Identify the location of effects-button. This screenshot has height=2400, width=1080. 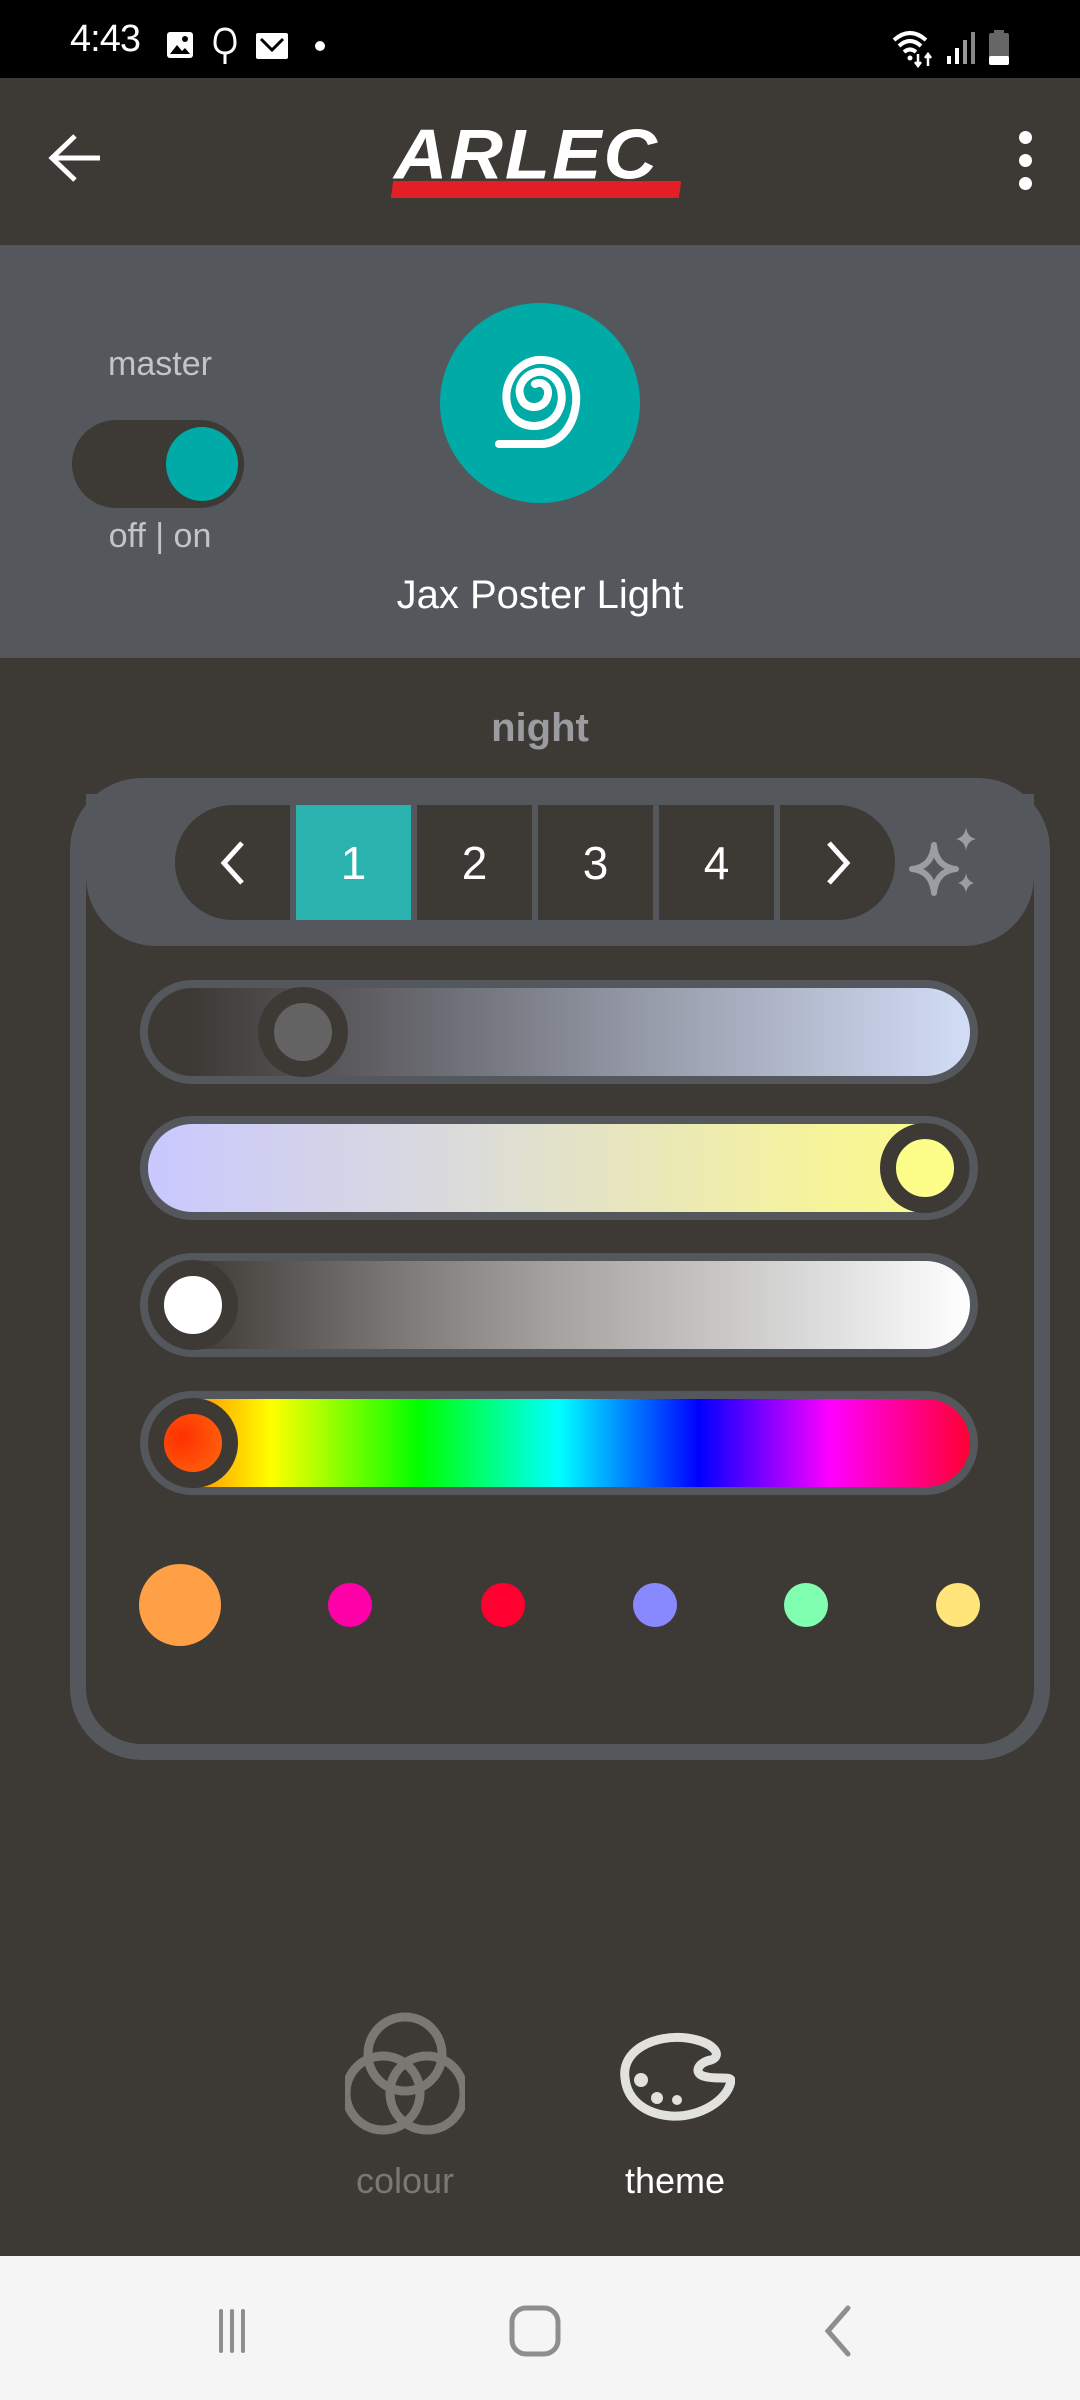
(950, 865).